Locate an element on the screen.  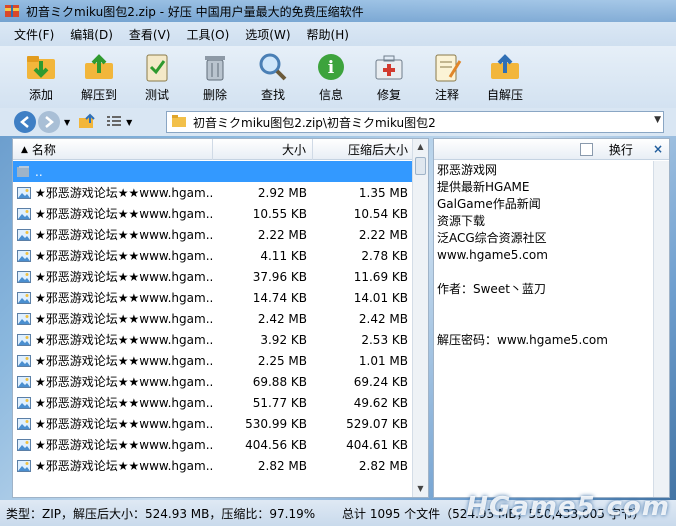
extract-button: 解压到 is located at coordinates (99, 76).